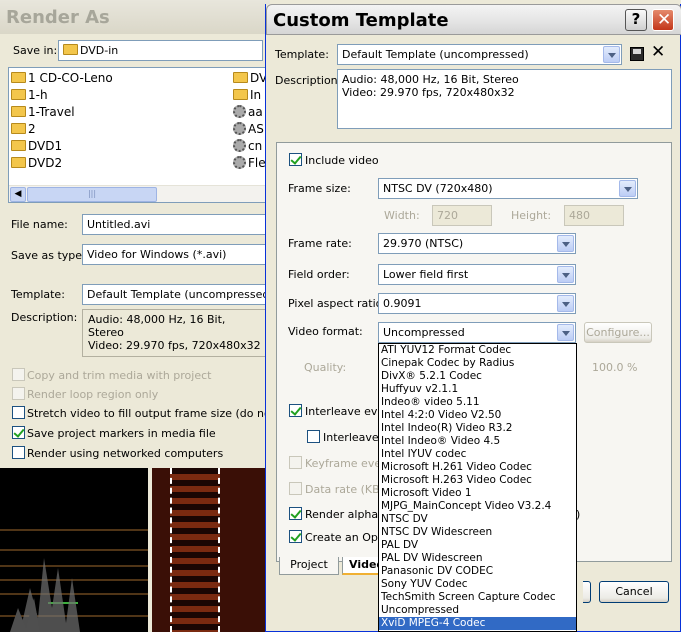  What do you see at coordinates (295, 462) in the screenshot?
I see `keyframe-checkbox` at bounding box center [295, 462].